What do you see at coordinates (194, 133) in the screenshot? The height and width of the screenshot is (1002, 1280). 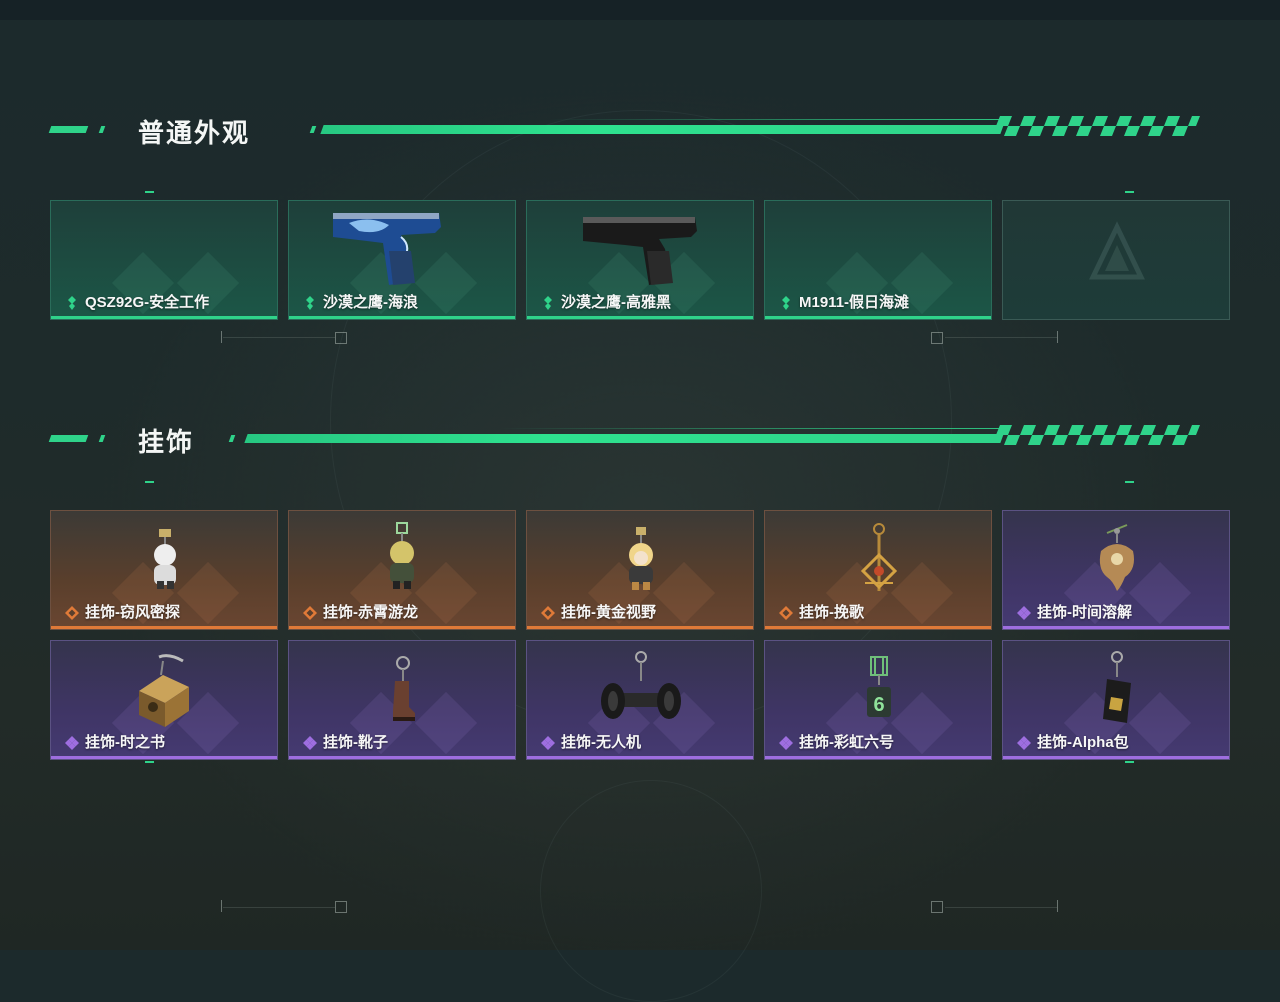 I see `section-title-appearance: 普通外观` at bounding box center [194, 133].